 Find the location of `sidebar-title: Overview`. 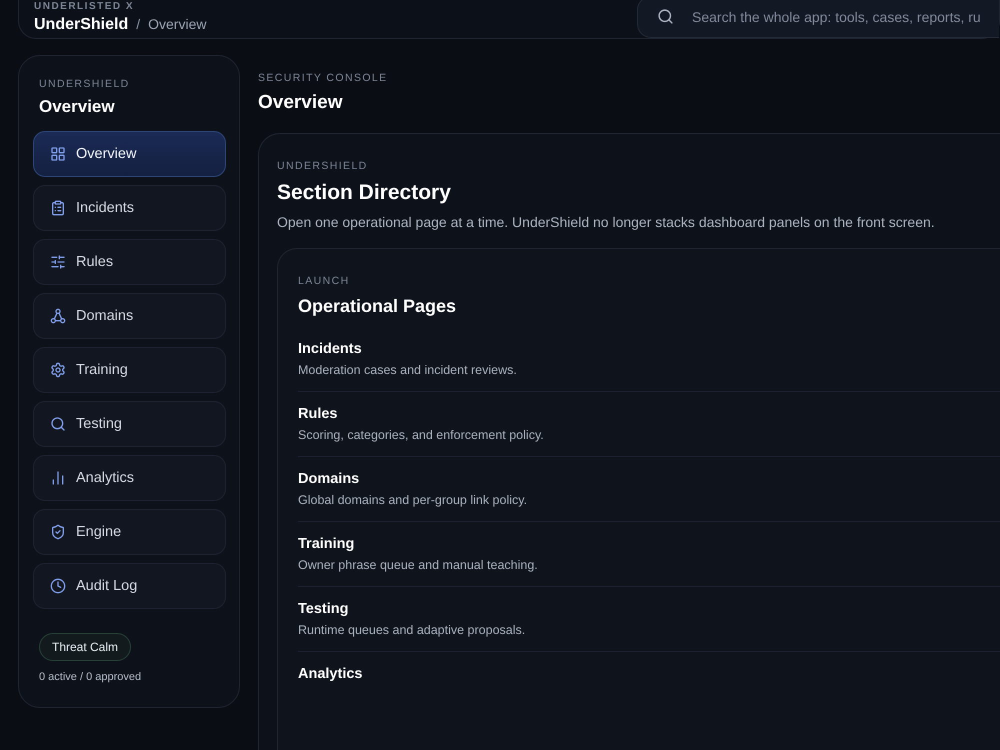

sidebar-title: Overview is located at coordinates (77, 107).